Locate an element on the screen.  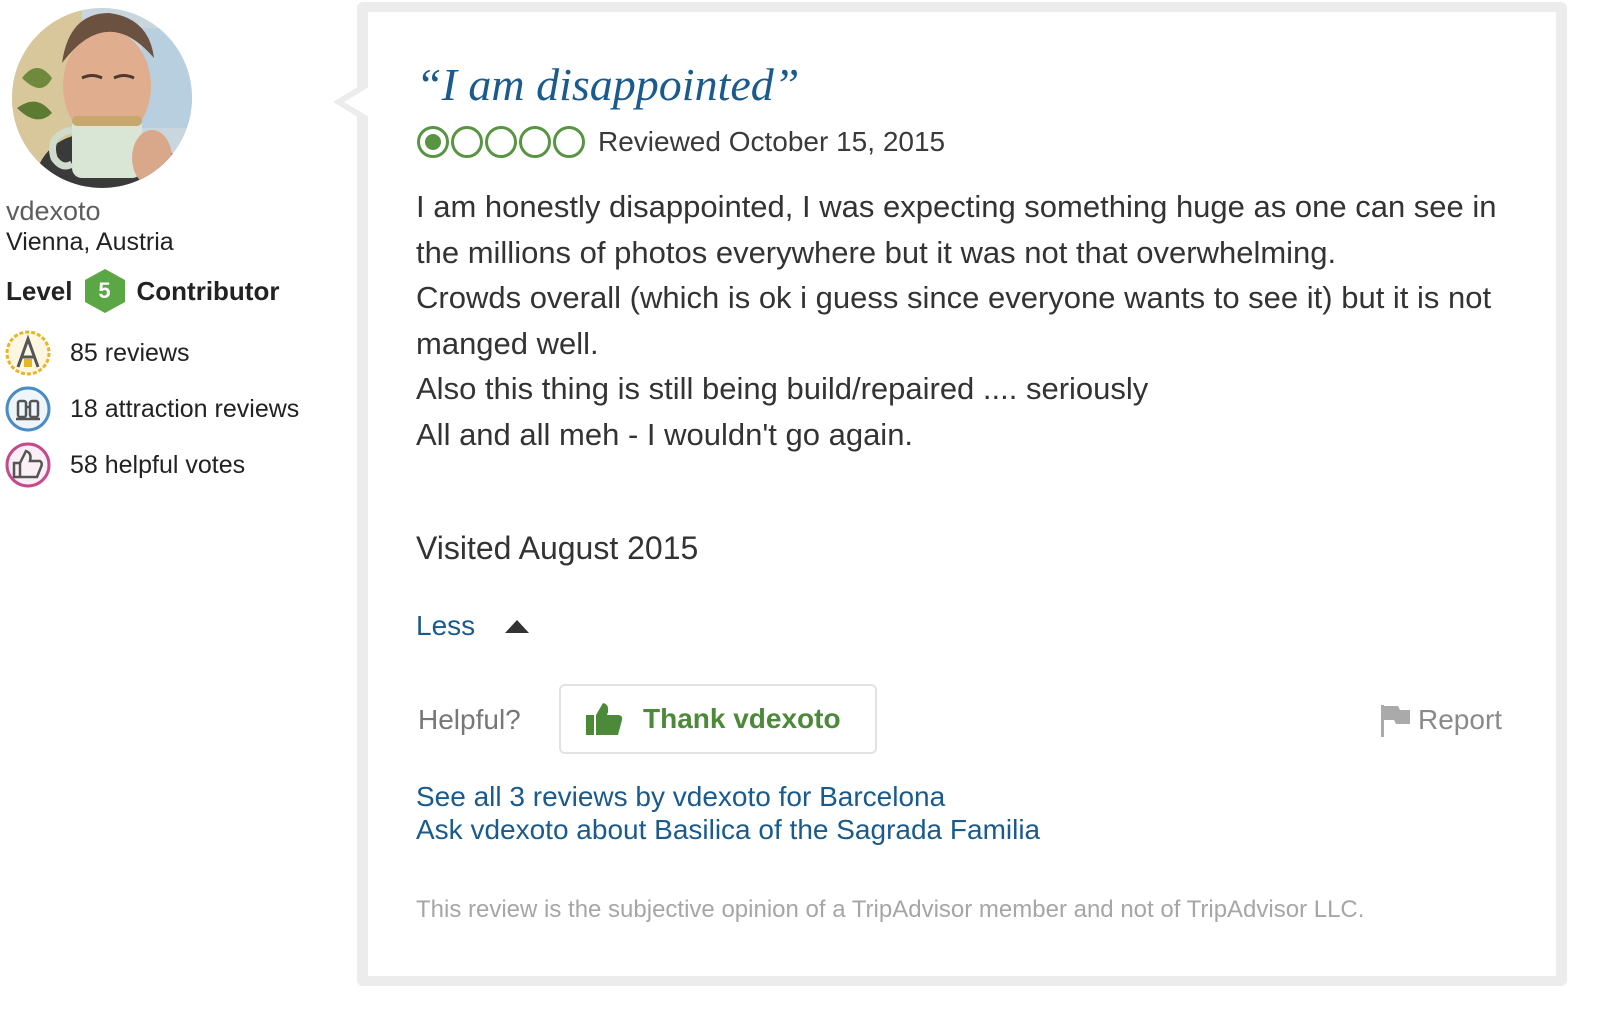
level-badge-icon: 5 is located at coordinates (105, 291).